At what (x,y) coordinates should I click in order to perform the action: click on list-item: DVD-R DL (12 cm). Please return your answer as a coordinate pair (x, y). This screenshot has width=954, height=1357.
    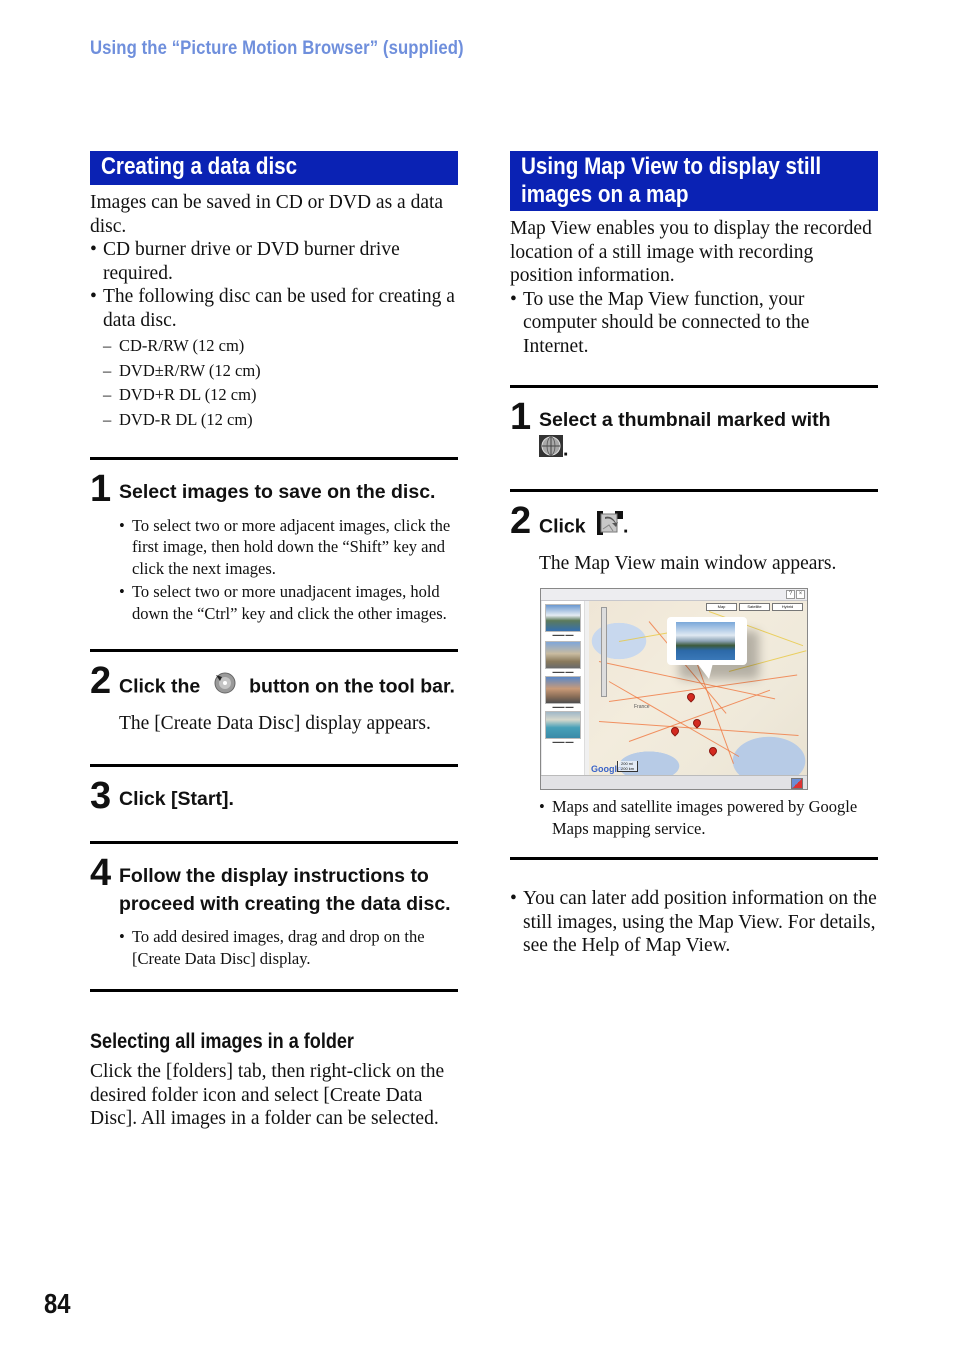
    Looking at the image, I should click on (274, 420).